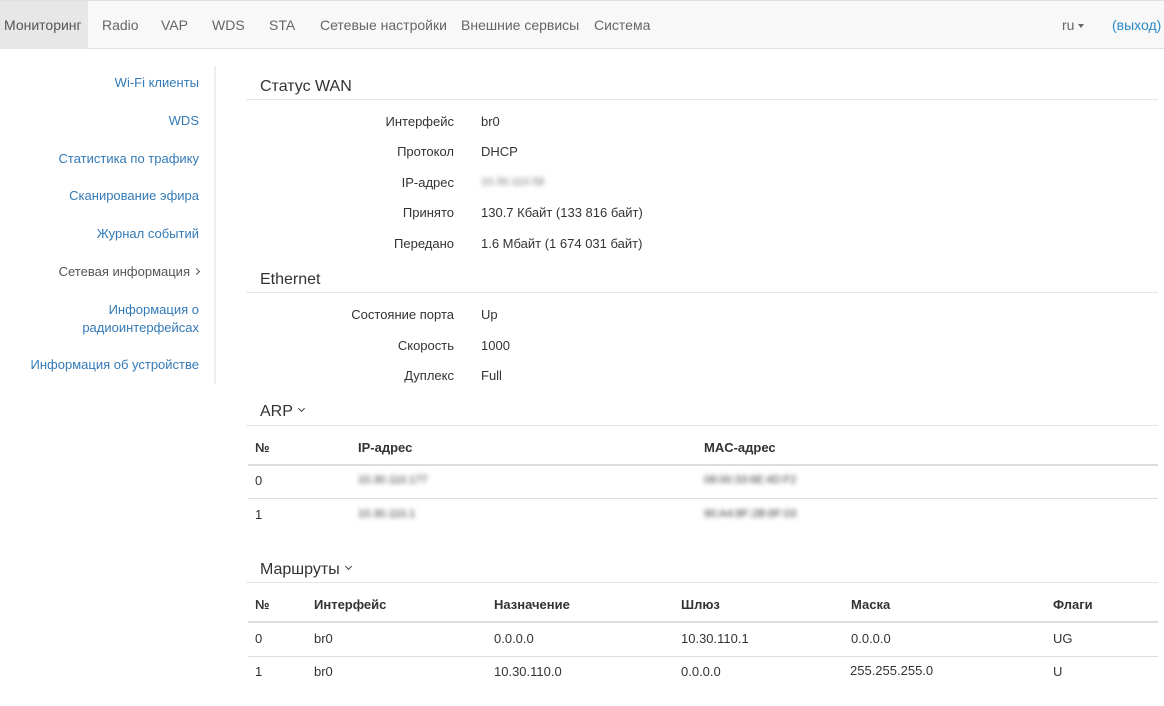 Image resolution: width=1164 pixels, height=706 pixels. What do you see at coordinates (276, 411) in the screenshot?
I see `arp-section-title: ARP` at bounding box center [276, 411].